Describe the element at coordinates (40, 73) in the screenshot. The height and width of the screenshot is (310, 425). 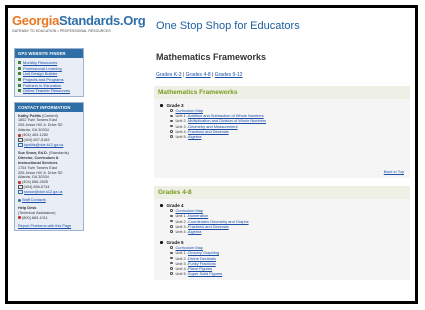
I see `finder-link-unit-design-builder: Unit Design Builder` at that location.